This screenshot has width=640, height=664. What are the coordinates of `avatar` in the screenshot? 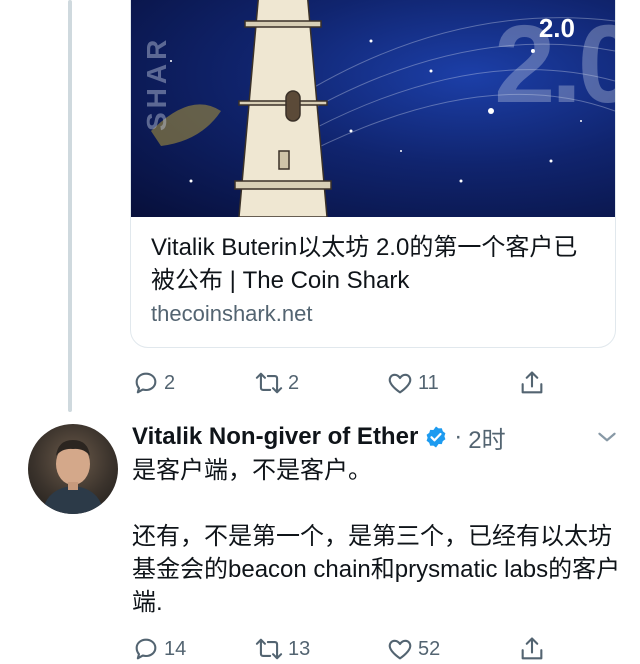 It's located at (73, 469).